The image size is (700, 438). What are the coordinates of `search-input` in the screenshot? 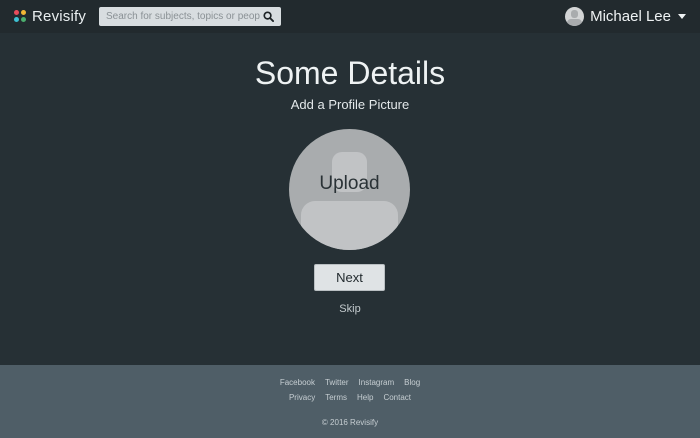 It's located at (179, 16).